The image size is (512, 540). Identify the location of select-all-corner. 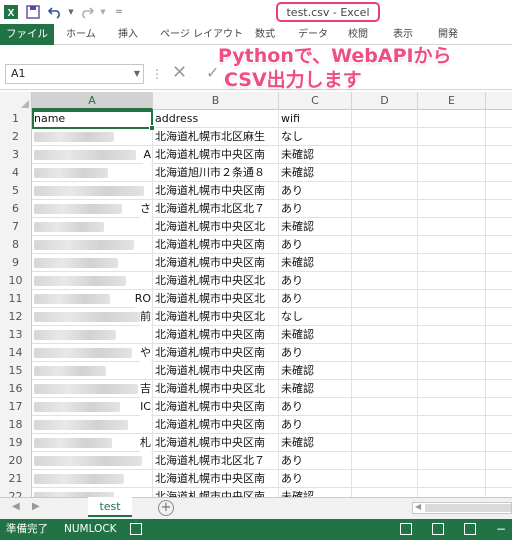
(16, 101).